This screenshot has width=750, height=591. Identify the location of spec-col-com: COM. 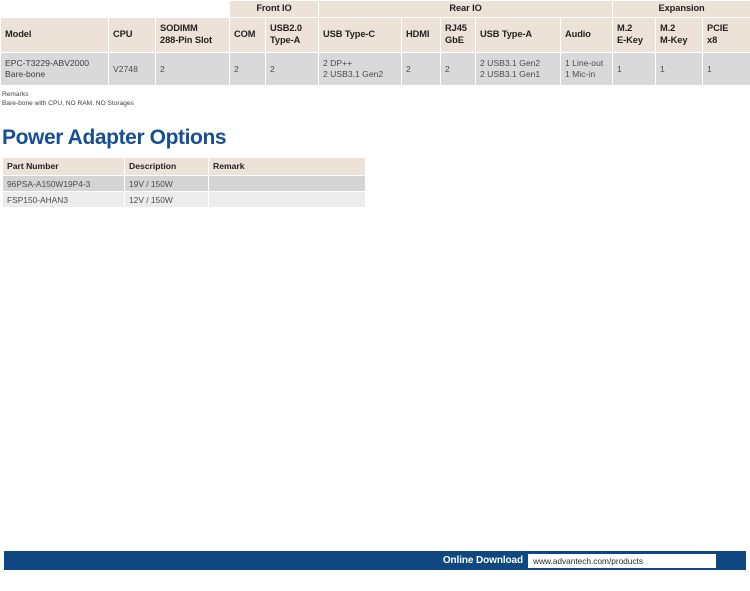
(247, 35).